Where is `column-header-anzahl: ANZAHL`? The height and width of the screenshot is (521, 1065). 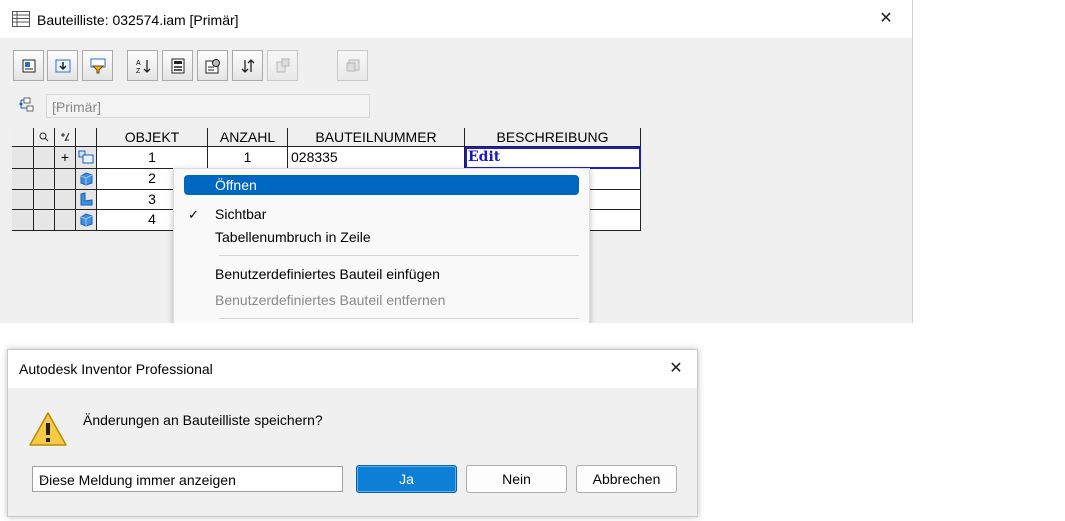 column-header-anzahl: ANZAHL is located at coordinates (248, 137).